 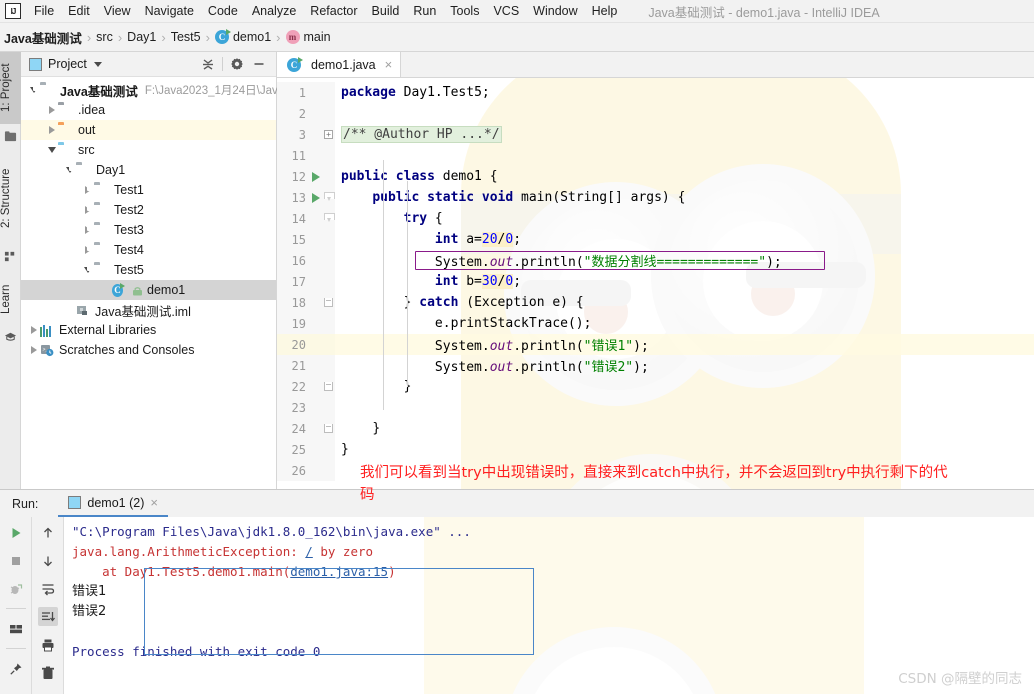 What do you see at coordinates (148, 130) in the screenshot?
I see `tree-item-out: out` at bounding box center [148, 130].